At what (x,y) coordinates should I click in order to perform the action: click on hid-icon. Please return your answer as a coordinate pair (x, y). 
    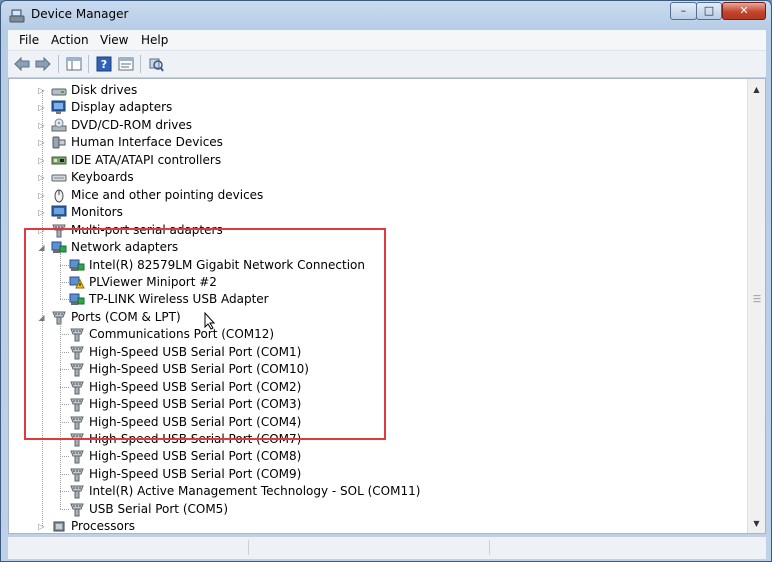
    Looking at the image, I should click on (59, 142).